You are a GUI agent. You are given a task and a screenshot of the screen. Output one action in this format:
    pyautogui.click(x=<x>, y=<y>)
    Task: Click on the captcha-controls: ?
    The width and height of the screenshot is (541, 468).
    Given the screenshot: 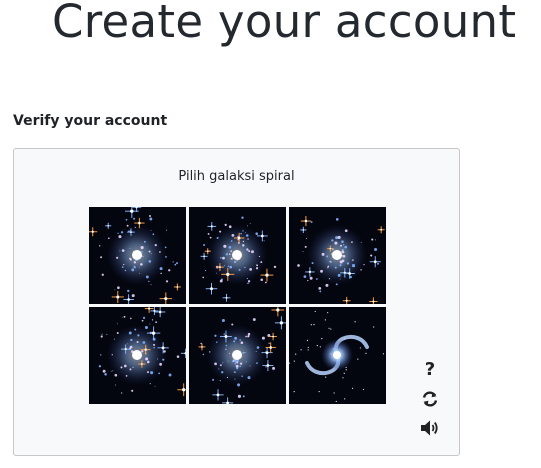 What is the action you would take?
    pyautogui.click(x=430, y=402)
    